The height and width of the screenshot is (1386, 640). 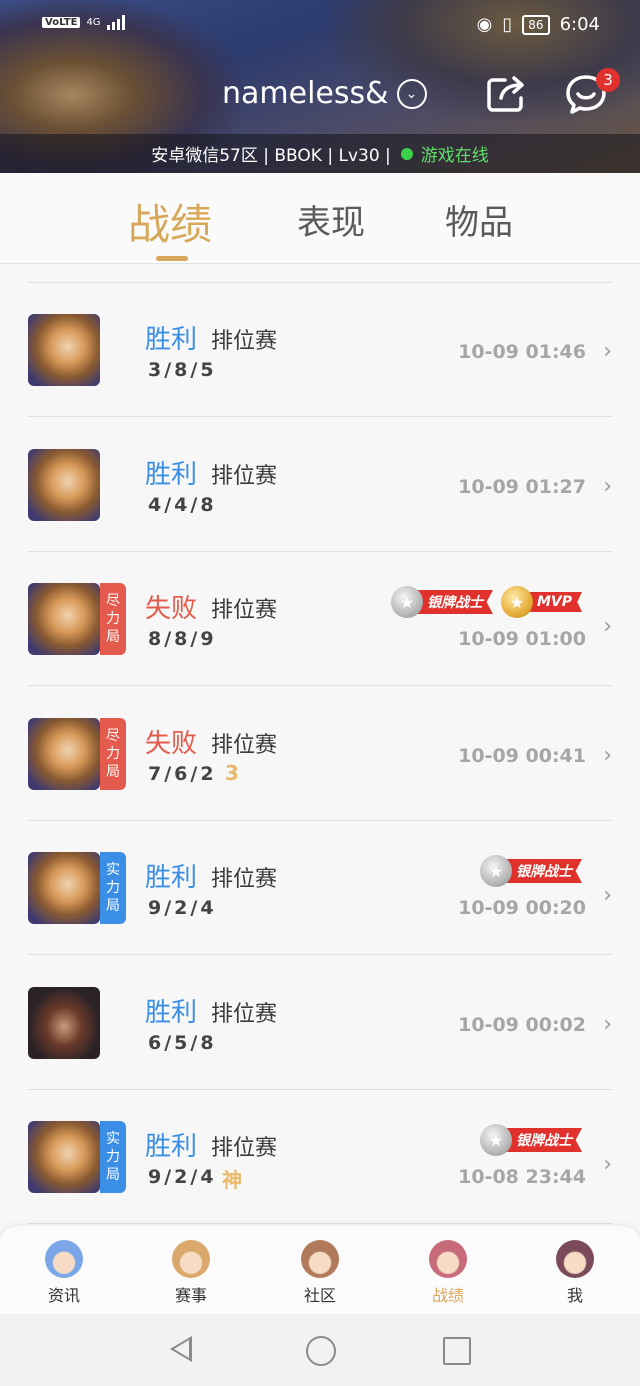 What do you see at coordinates (182, 370) in the screenshot?
I see `kda: 3/8/5` at bounding box center [182, 370].